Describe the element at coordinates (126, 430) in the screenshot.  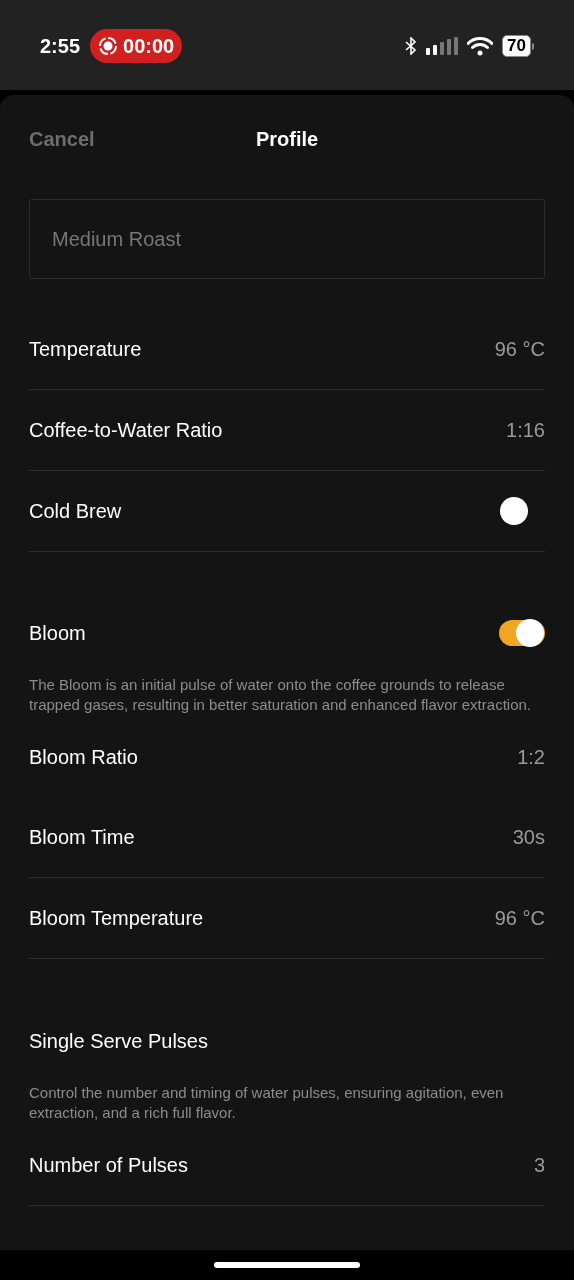
I see `setting-label: Coffee-to-Water Ratio` at that location.